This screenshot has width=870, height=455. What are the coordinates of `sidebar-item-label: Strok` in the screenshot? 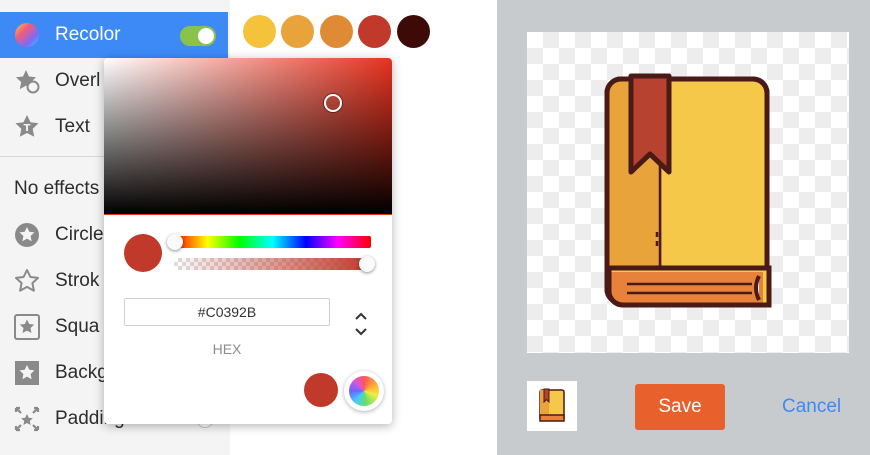 It's located at (77, 280).